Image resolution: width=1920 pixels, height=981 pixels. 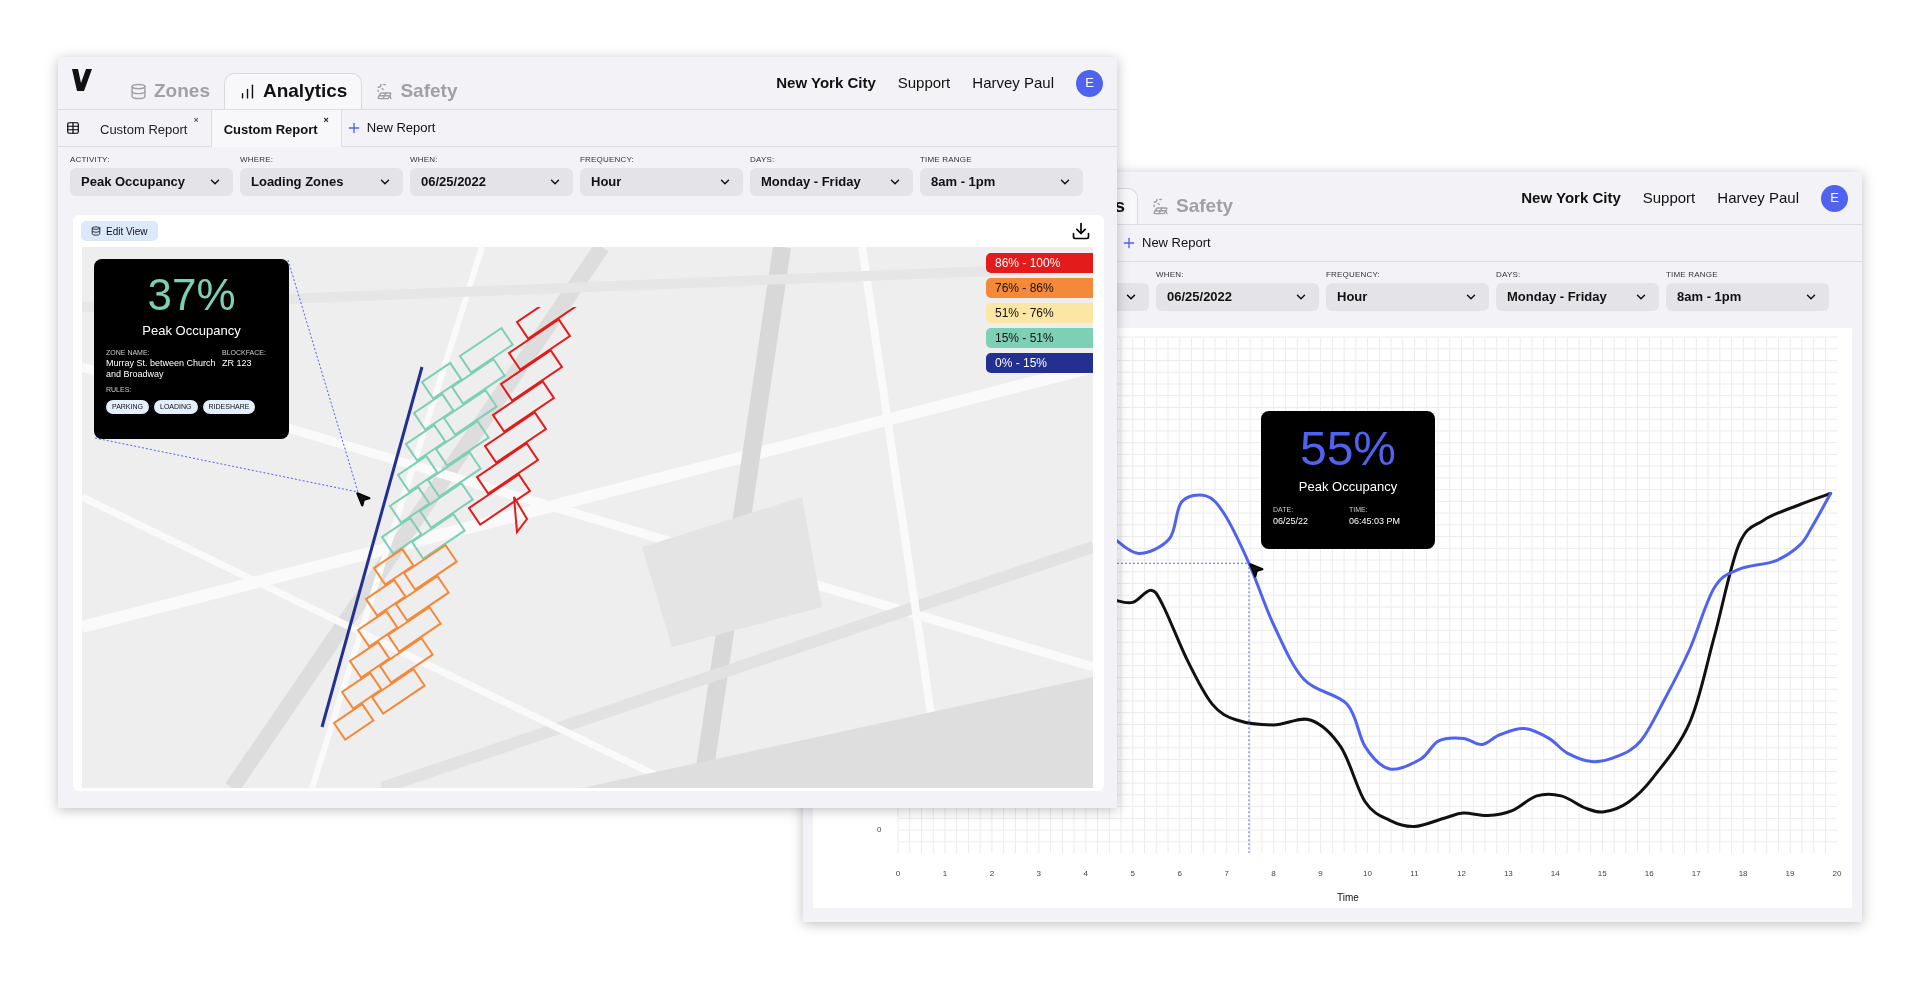 What do you see at coordinates (1348, 898) in the screenshot?
I see `x-axis-title: Time` at bounding box center [1348, 898].